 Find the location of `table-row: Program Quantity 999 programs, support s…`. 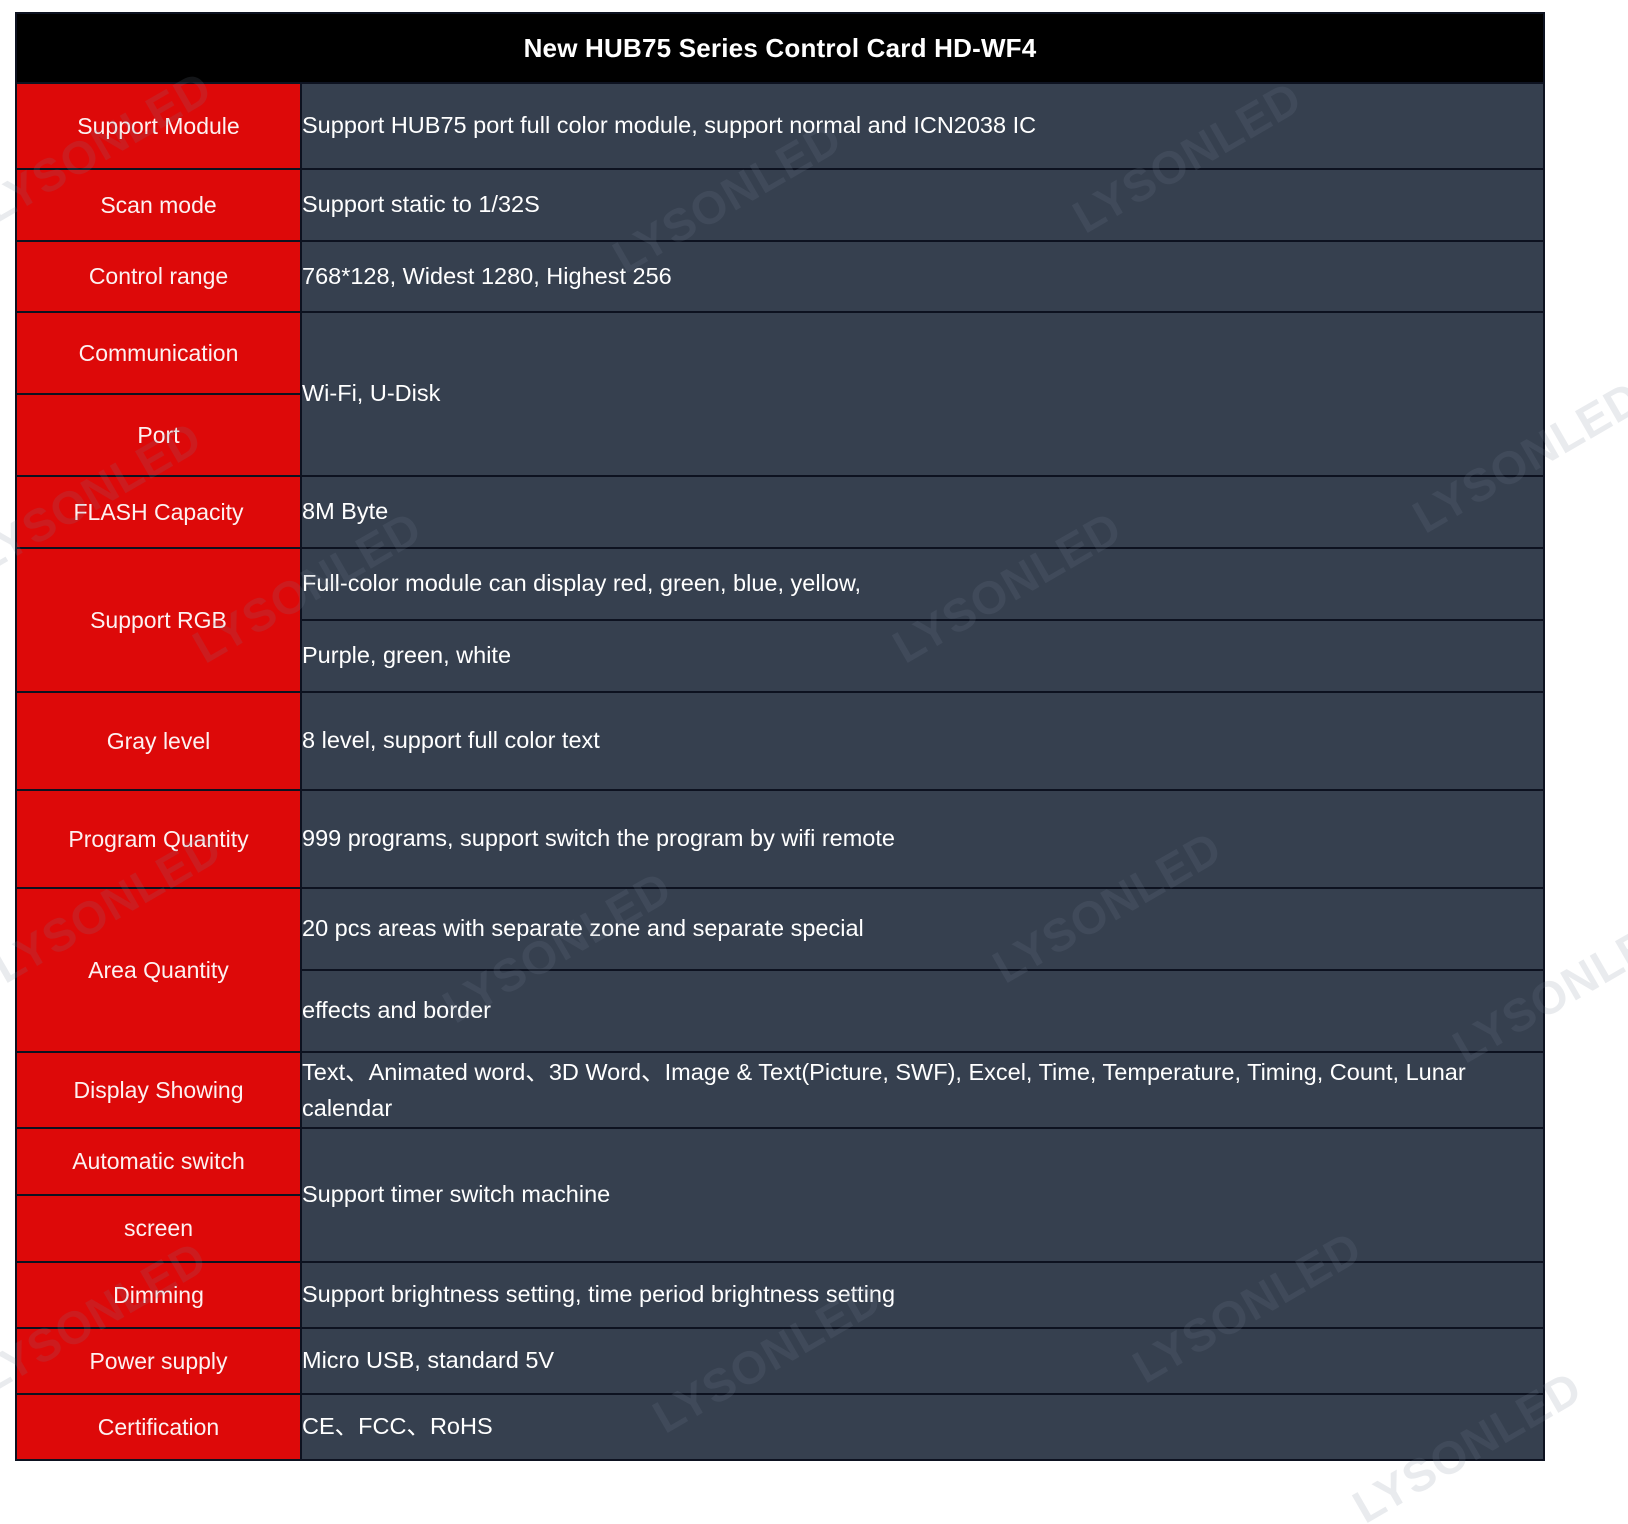

table-row: Program Quantity 999 programs, support s… is located at coordinates (780, 839).